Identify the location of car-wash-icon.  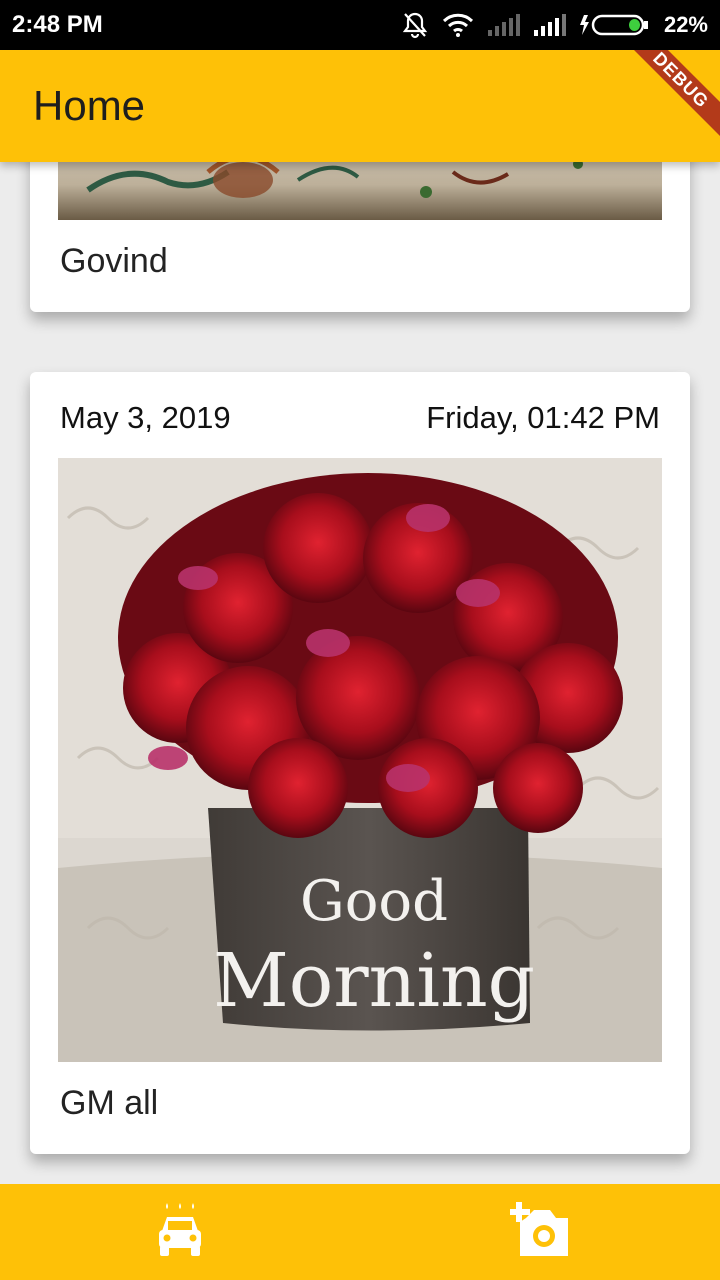
(180, 1232).